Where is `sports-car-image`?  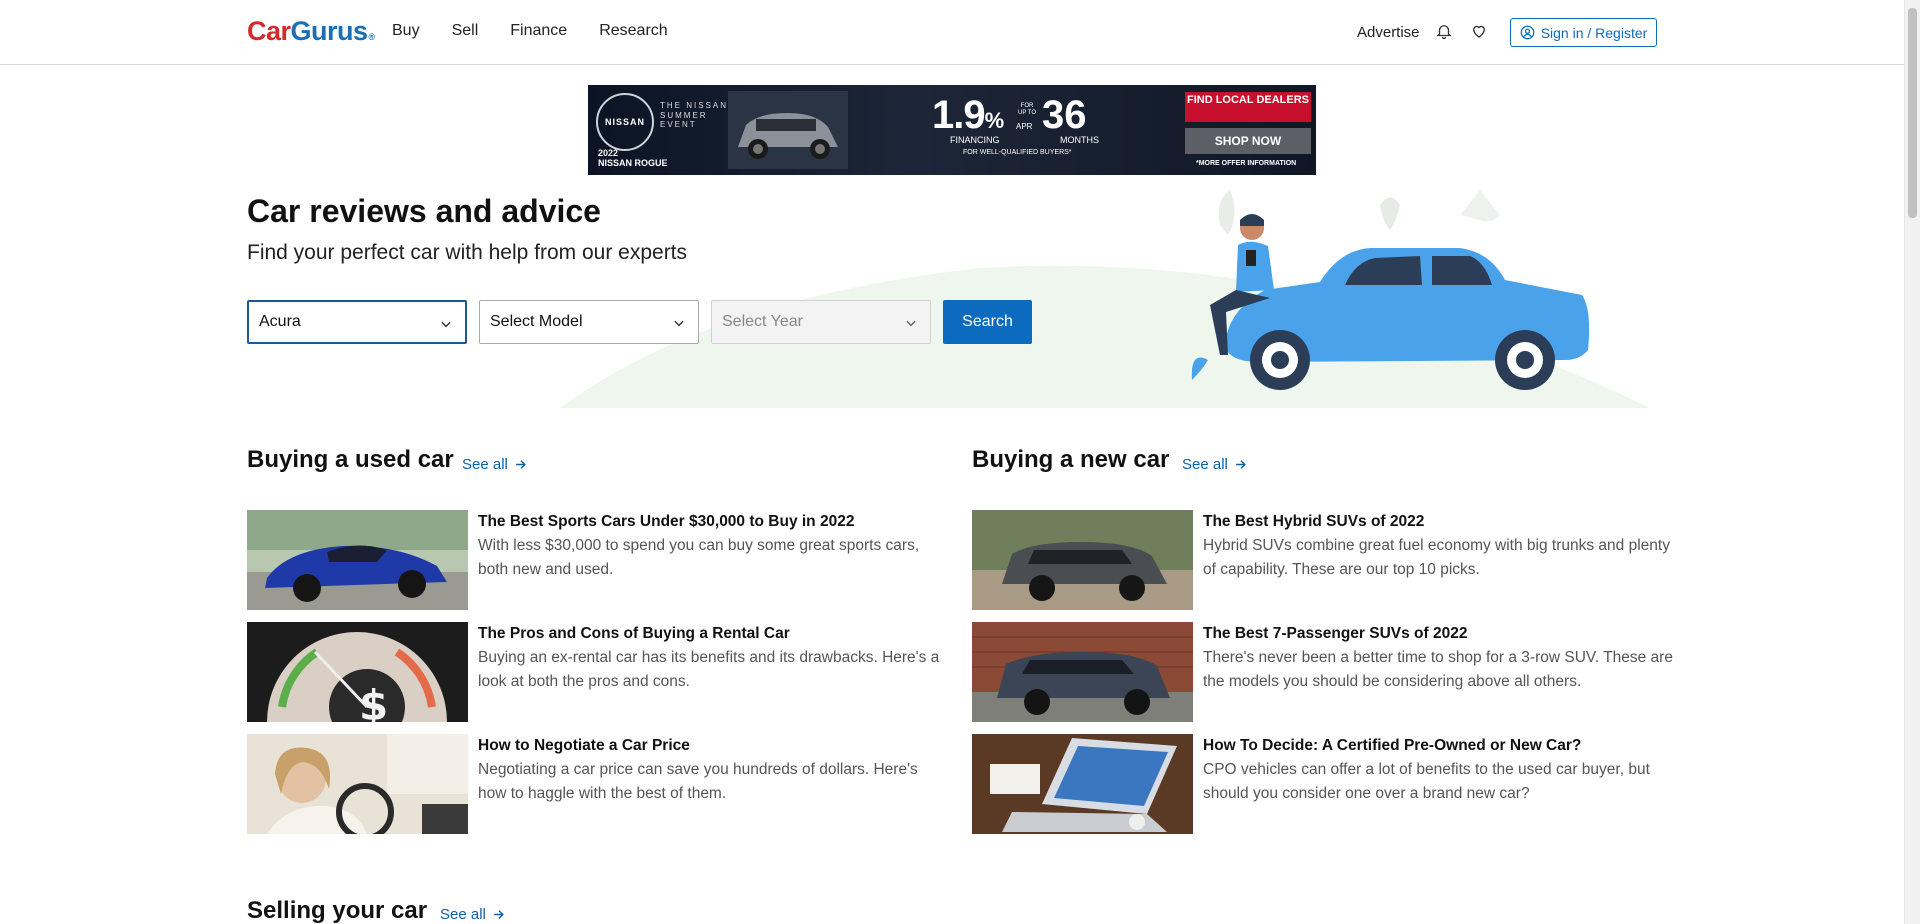 sports-car-image is located at coordinates (357, 560).